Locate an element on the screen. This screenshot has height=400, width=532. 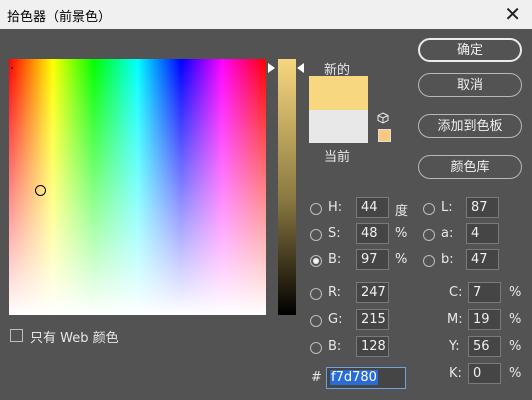
ok-button: 确定 is located at coordinates (470, 50).